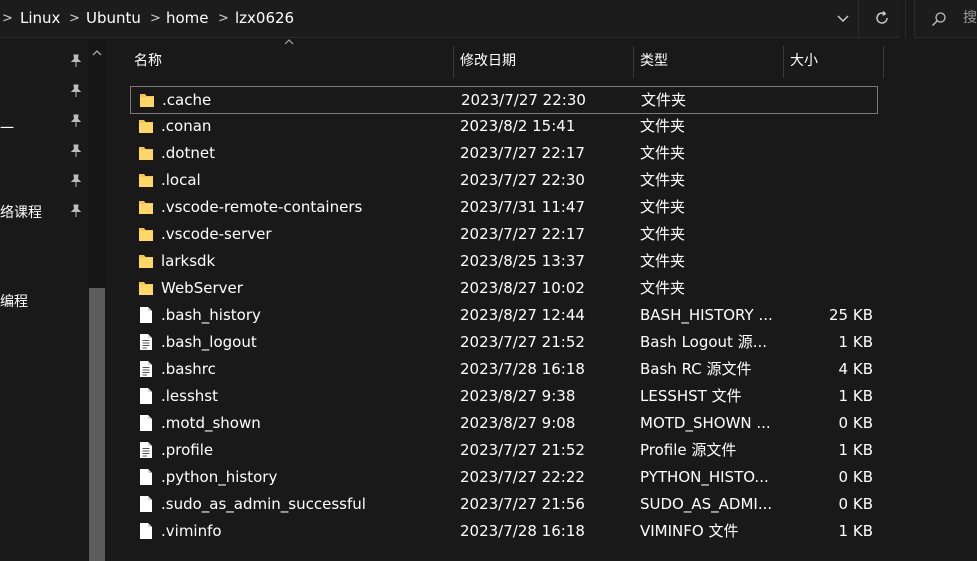 The width and height of the screenshot is (977, 561). What do you see at coordinates (882, 19) in the screenshot?
I see `refresh-button` at bounding box center [882, 19].